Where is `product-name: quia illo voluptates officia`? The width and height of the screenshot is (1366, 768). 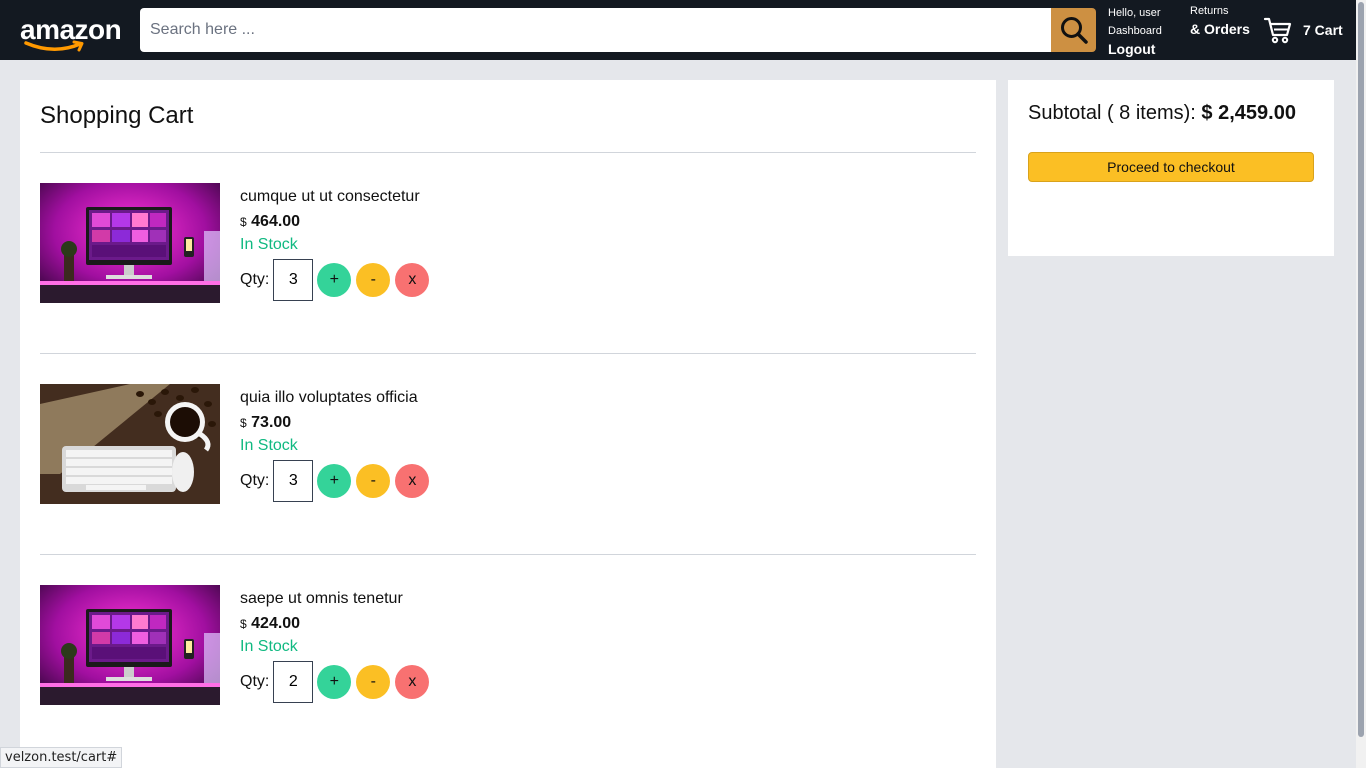
product-name: quia illo voluptates officia is located at coordinates (334, 398).